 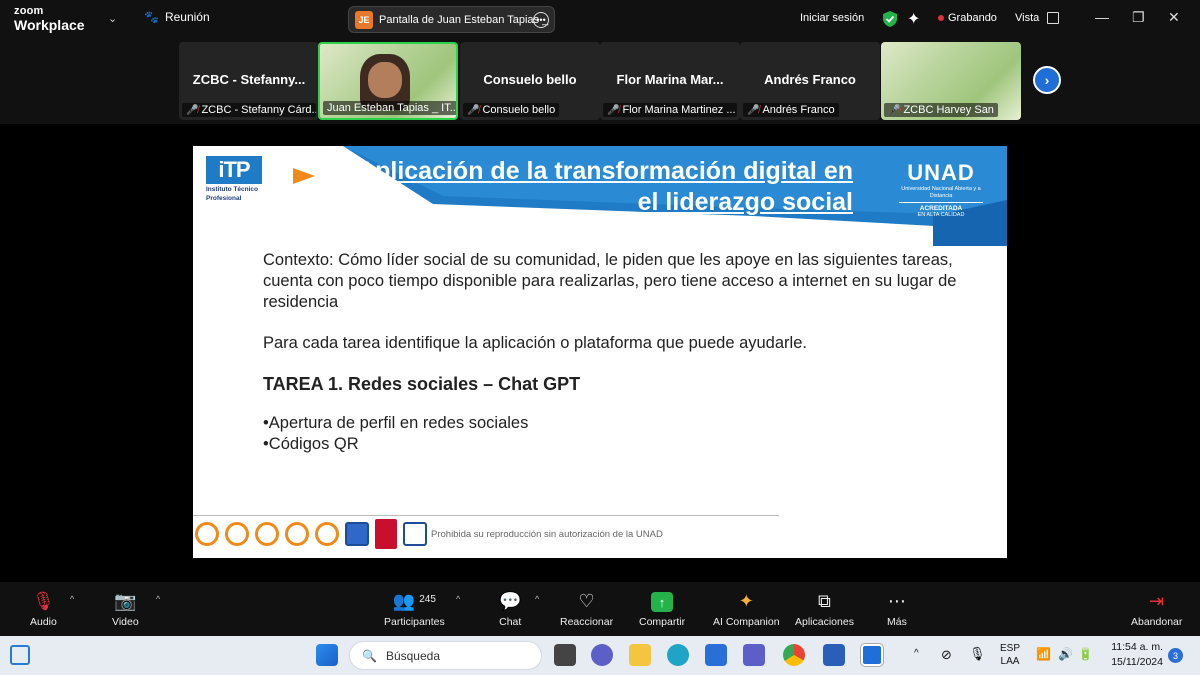 I want to click on apps-icon: ⧉, so click(x=824, y=601).